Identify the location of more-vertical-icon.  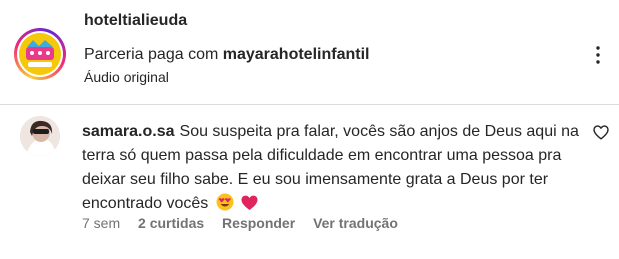
(598, 55).